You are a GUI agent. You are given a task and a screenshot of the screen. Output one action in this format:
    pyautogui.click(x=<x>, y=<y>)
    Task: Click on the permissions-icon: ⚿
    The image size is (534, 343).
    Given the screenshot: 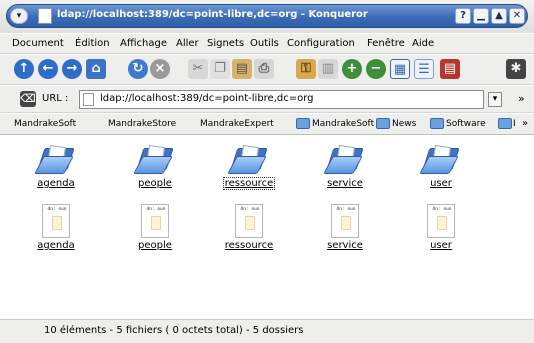 What is the action you would take?
    pyautogui.click(x=306, y=69)
    